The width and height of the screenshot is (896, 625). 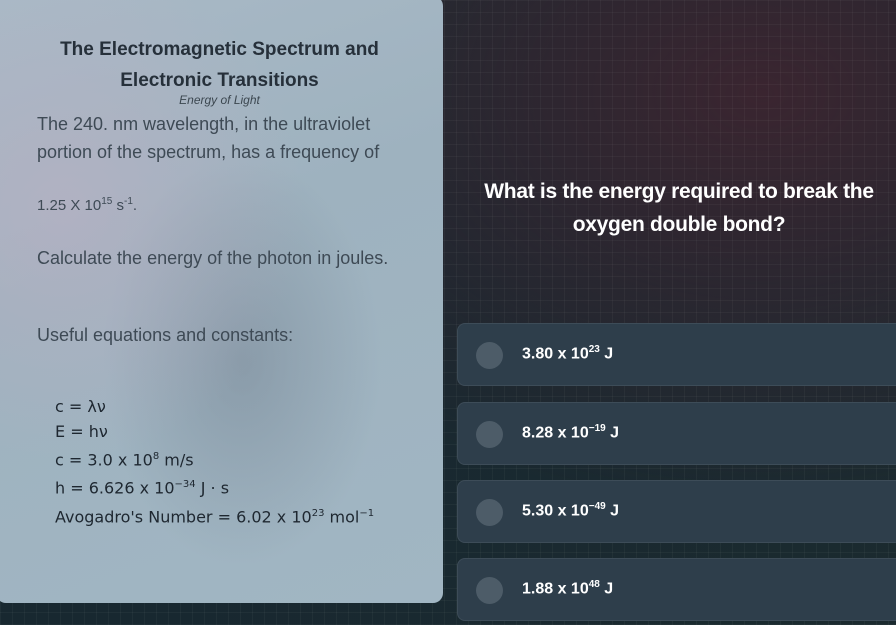 I want to click on answer-option-1: 3.80 x 1023 J, so click(x=676, y=354).